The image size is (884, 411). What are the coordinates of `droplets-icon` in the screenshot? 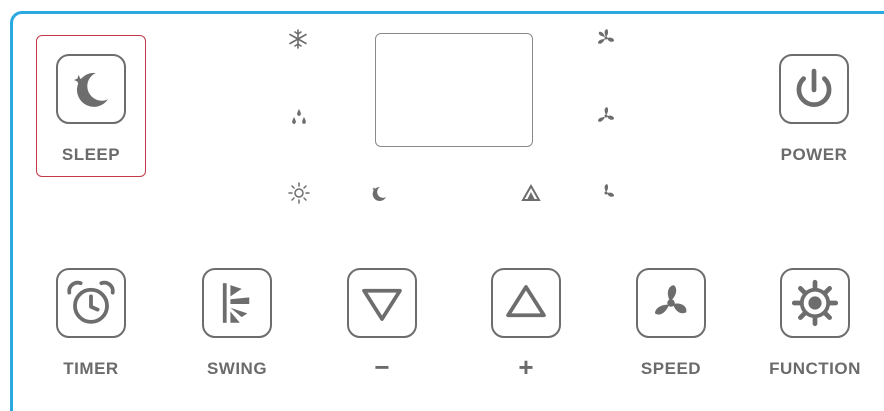 It's located at (299, 117).